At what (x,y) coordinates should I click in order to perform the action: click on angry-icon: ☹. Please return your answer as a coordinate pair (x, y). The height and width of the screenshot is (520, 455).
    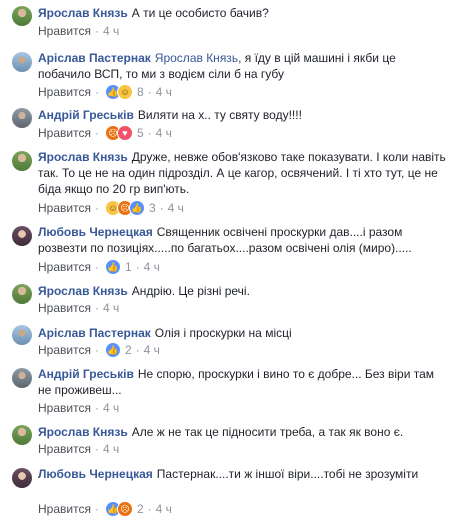
    Looking at the image, I should click on (124, 509).